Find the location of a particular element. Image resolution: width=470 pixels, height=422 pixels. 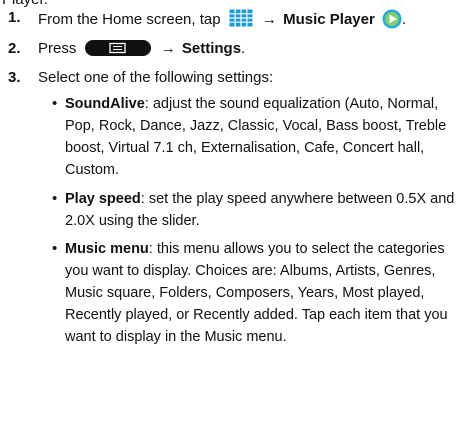

step-text: Select one of the following settings: is located at coordinates (156, 77).